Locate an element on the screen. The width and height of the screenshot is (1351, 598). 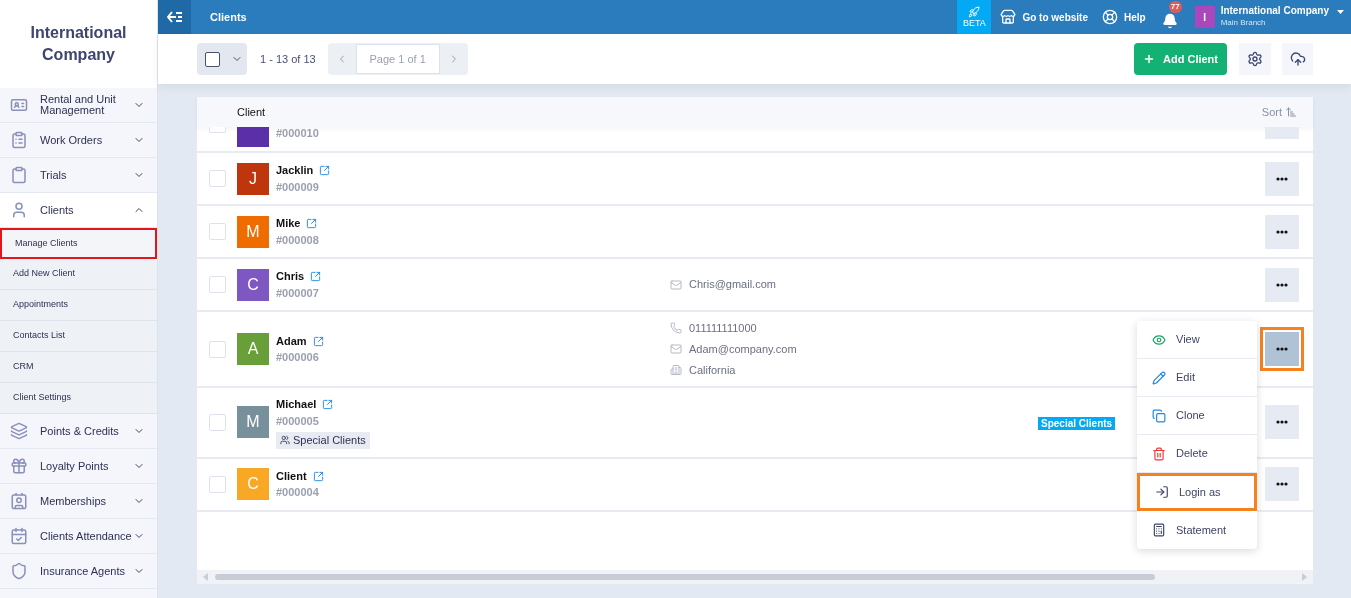
contact-card-icon is located at coordinates (19, 501).